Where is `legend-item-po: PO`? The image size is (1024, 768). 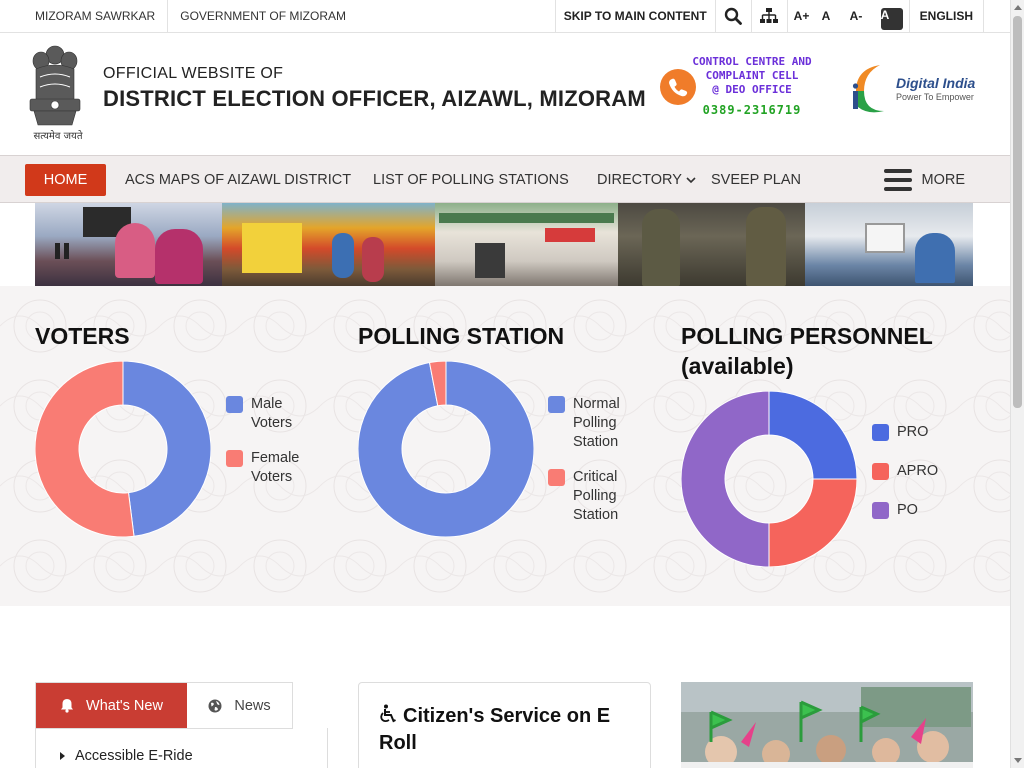
legend-item-po: PO is located at coordinates (922, 510).